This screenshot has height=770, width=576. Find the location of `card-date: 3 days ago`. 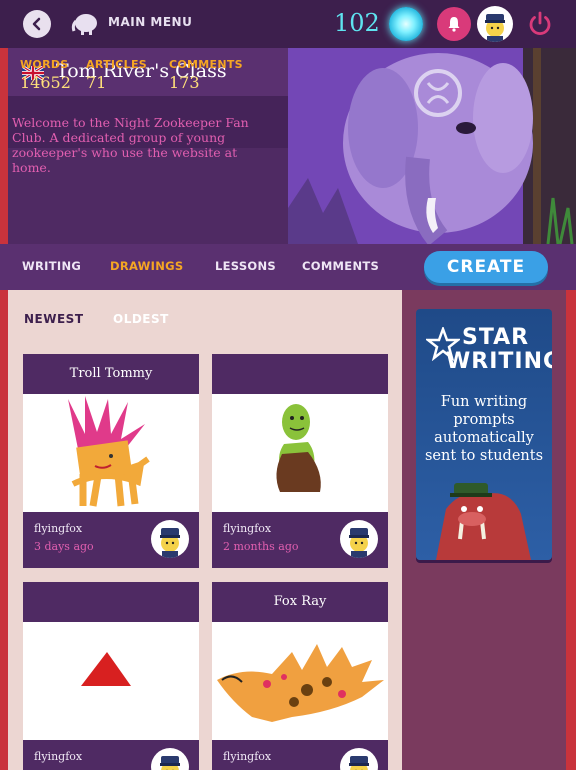

card-date: 3 days ago is located at coordinates (64, 546).